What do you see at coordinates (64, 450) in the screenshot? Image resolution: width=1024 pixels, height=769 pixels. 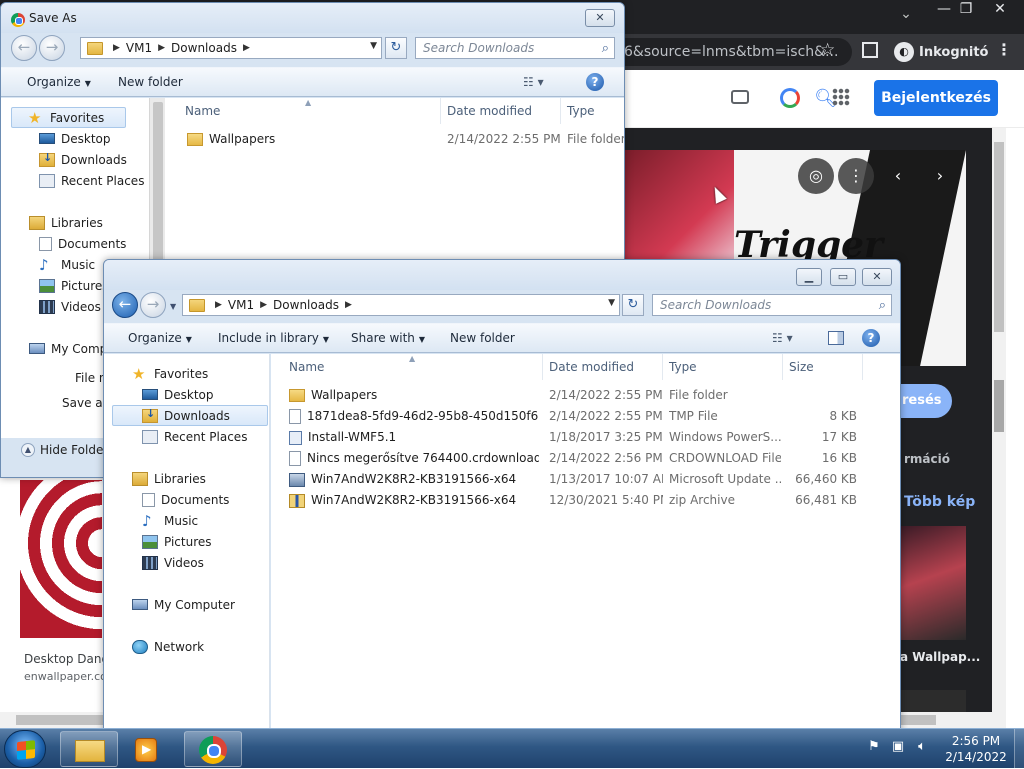 I see `hide-folders-button: ▲ Hide Folder` at bounding box center [64, 450].